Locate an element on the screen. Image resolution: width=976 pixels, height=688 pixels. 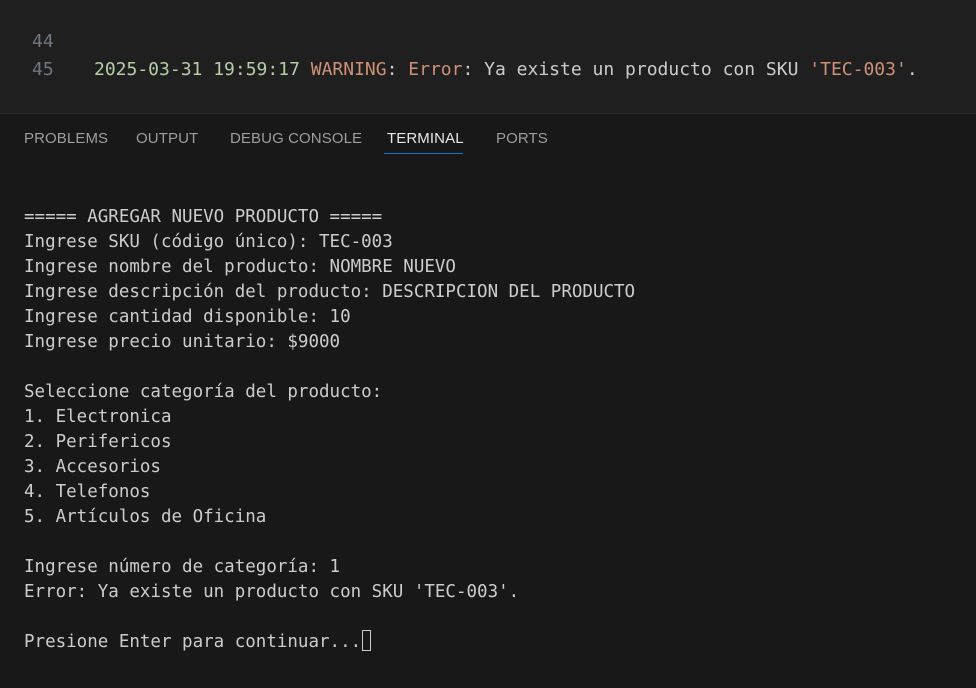
log-level: WARNING is located at coordinates (348, 69).